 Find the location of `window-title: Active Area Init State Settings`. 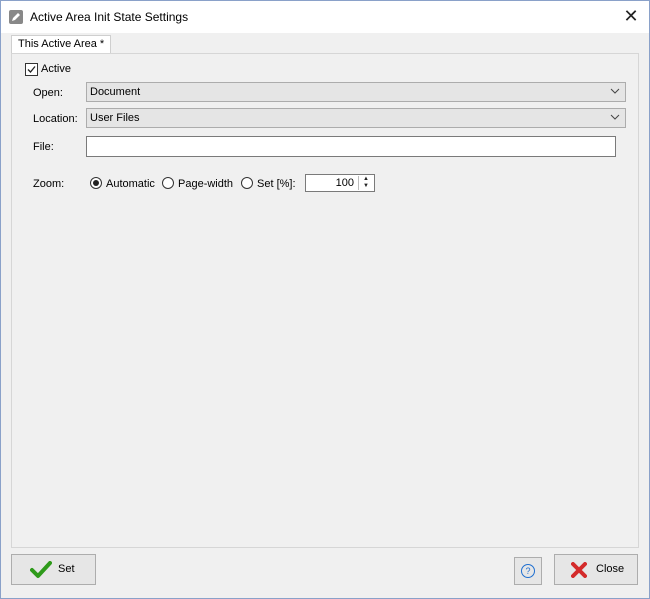

window-title: Active Area Init State Settings is located at coordinates (109, 17).